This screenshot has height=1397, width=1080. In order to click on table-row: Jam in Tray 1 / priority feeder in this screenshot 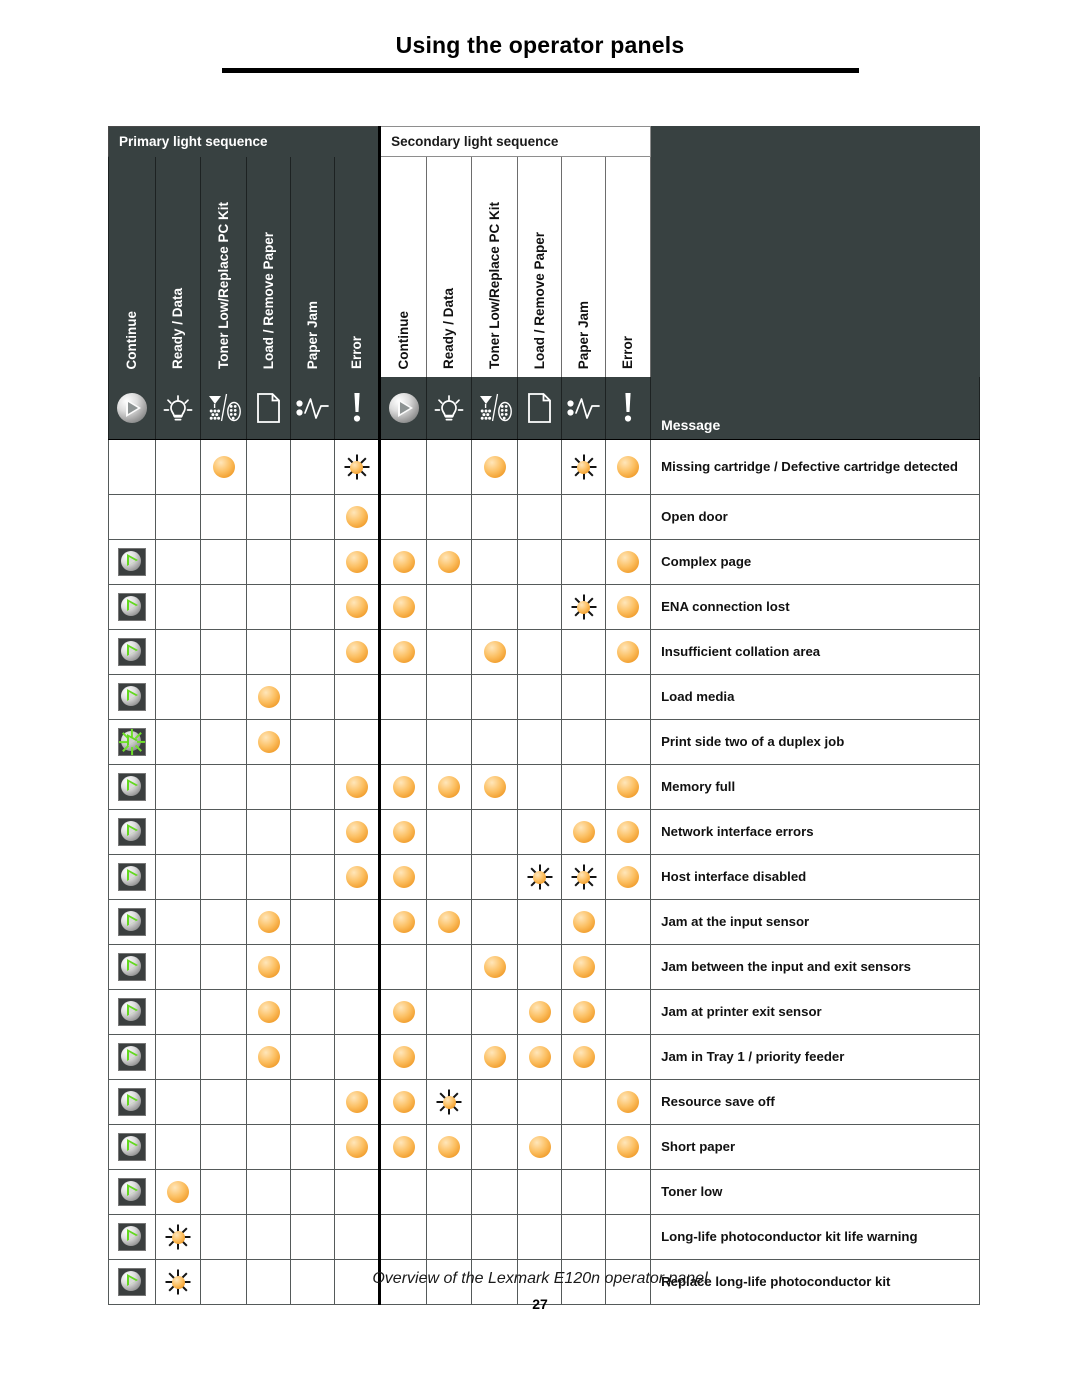, I will do `click(544, 1057)`.